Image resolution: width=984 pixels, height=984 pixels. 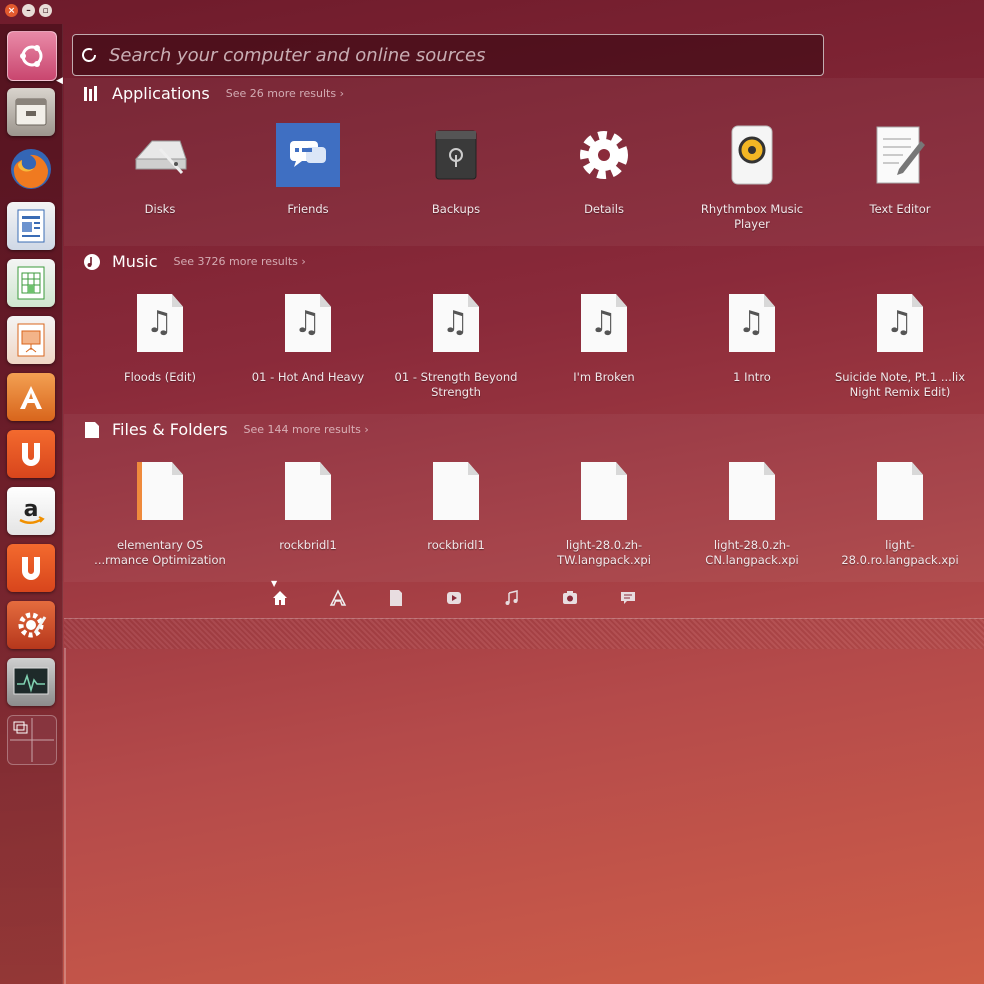 What do you see at coordinates (31, 226) in the screenshot?
I see `libreoffice-writer-icon` at bounding box center [31, 226].